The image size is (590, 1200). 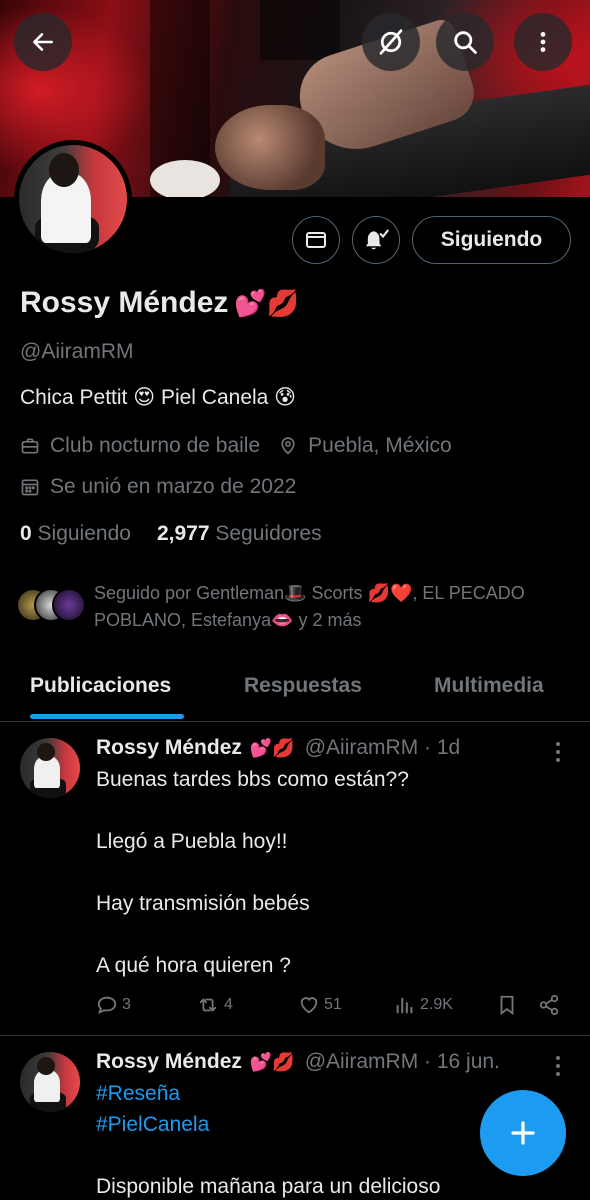 I want to click on compose-button, so click(x=523, y=1133).